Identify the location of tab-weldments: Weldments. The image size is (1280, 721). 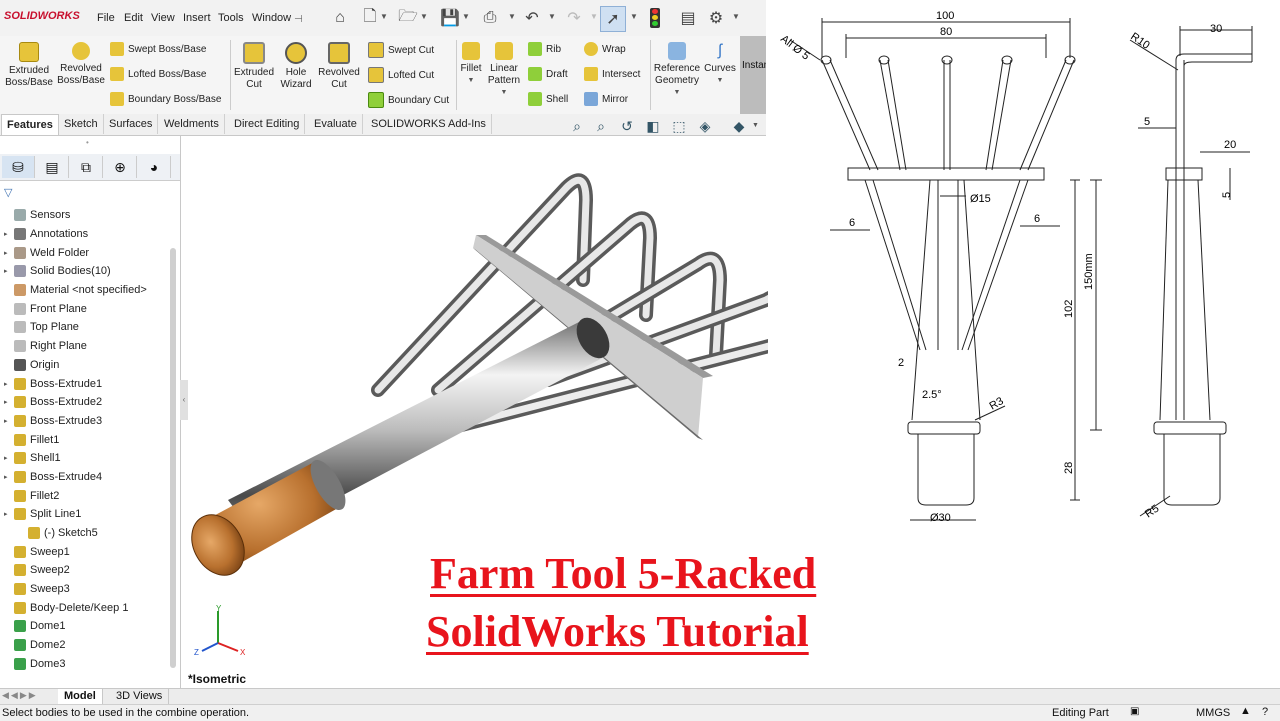
(192, 124).